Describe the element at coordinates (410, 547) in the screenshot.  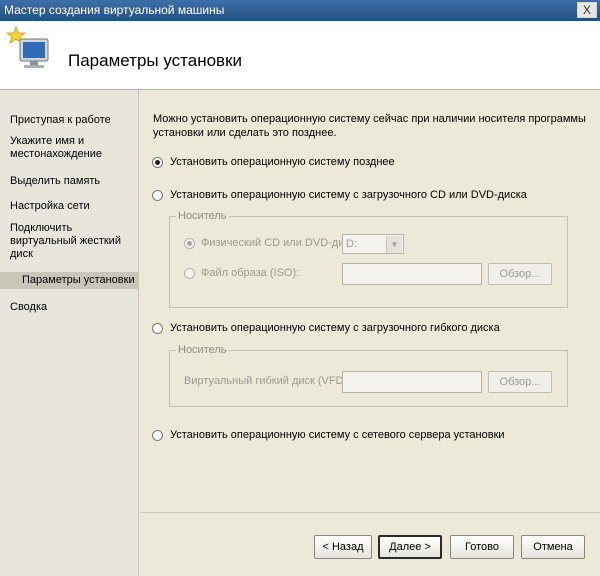
I see `next-button: Далее >` at that location.